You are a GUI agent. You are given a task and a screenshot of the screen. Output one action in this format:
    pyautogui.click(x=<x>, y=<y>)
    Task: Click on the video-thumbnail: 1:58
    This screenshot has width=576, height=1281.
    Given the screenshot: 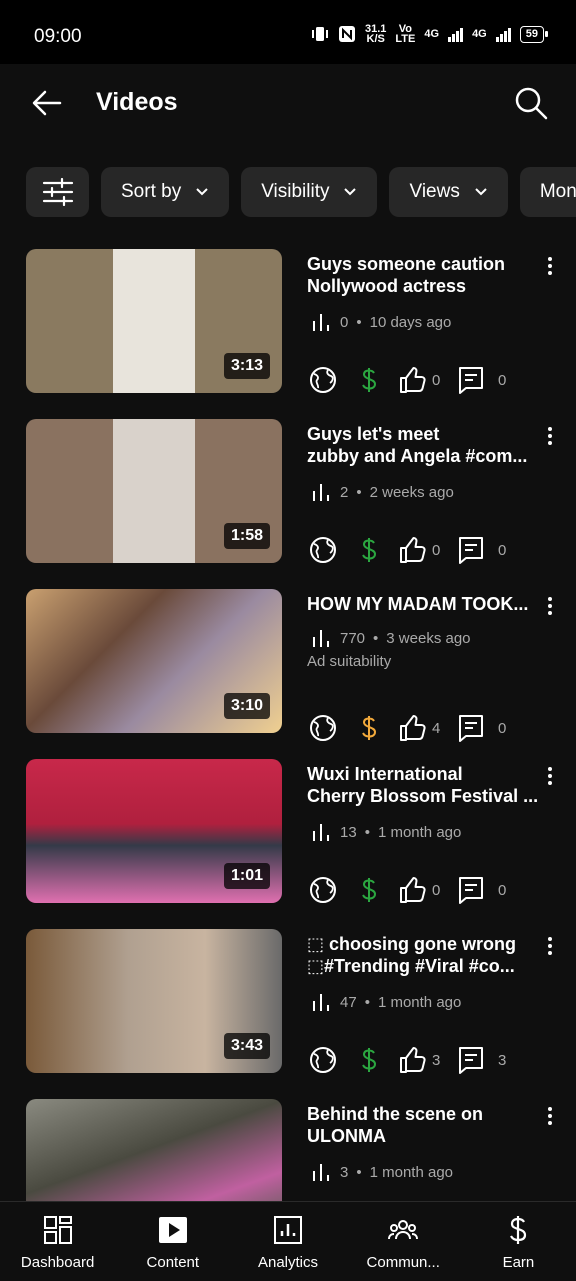 What is the action you would take?
    pyautogui.click(x=154, y=491)
    